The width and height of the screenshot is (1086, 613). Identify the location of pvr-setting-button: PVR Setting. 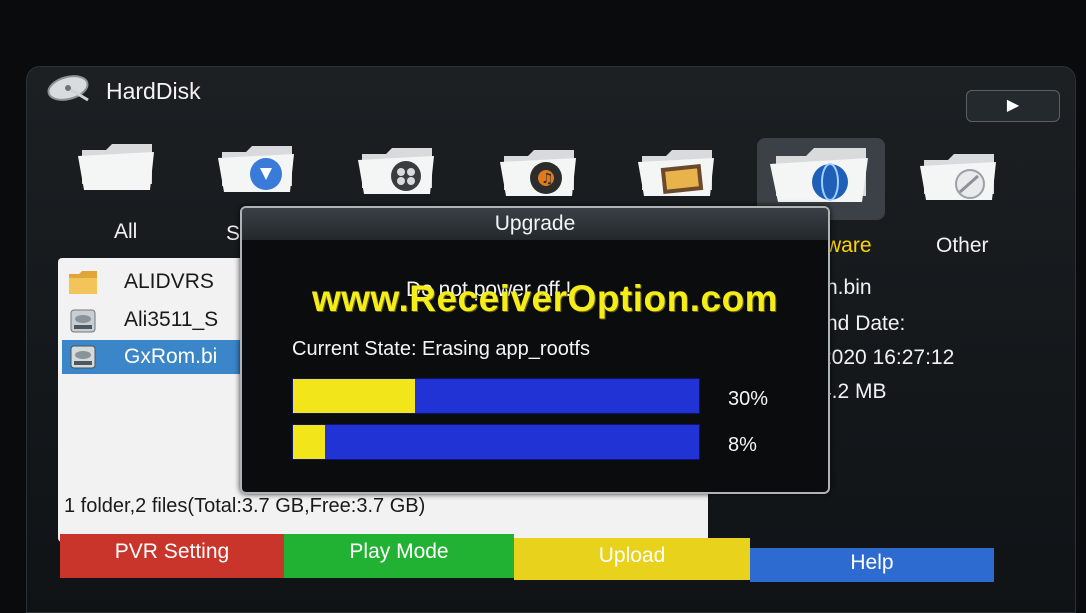
(172, 556).